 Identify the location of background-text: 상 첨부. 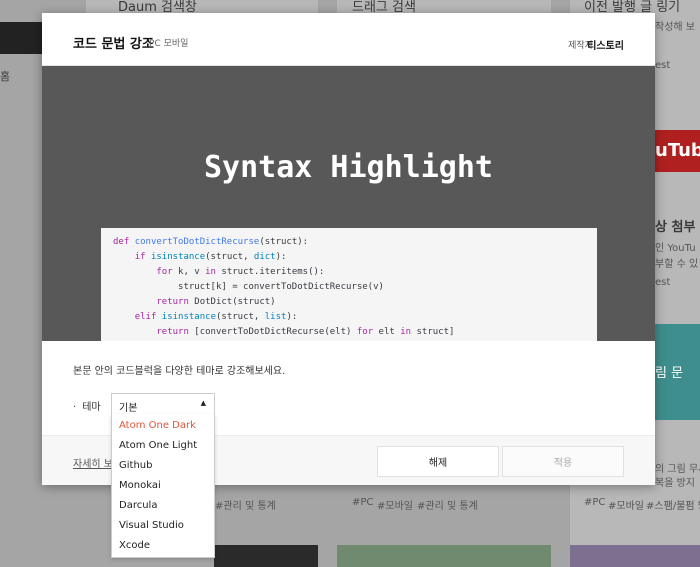
(675, 227).